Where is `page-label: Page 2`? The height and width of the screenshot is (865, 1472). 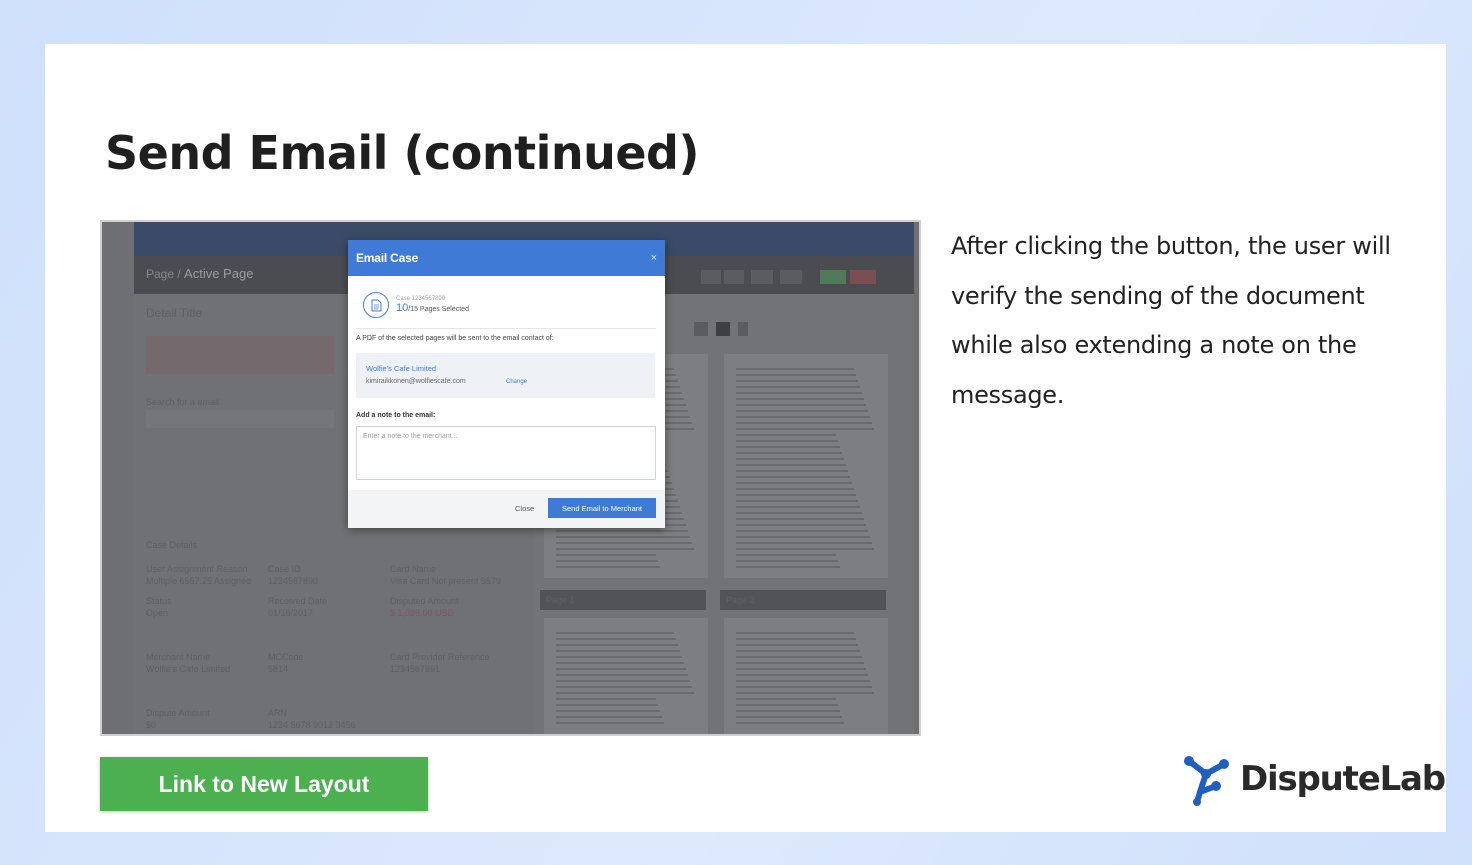 page-label: Page 2 is located at coordinates (740, 600).